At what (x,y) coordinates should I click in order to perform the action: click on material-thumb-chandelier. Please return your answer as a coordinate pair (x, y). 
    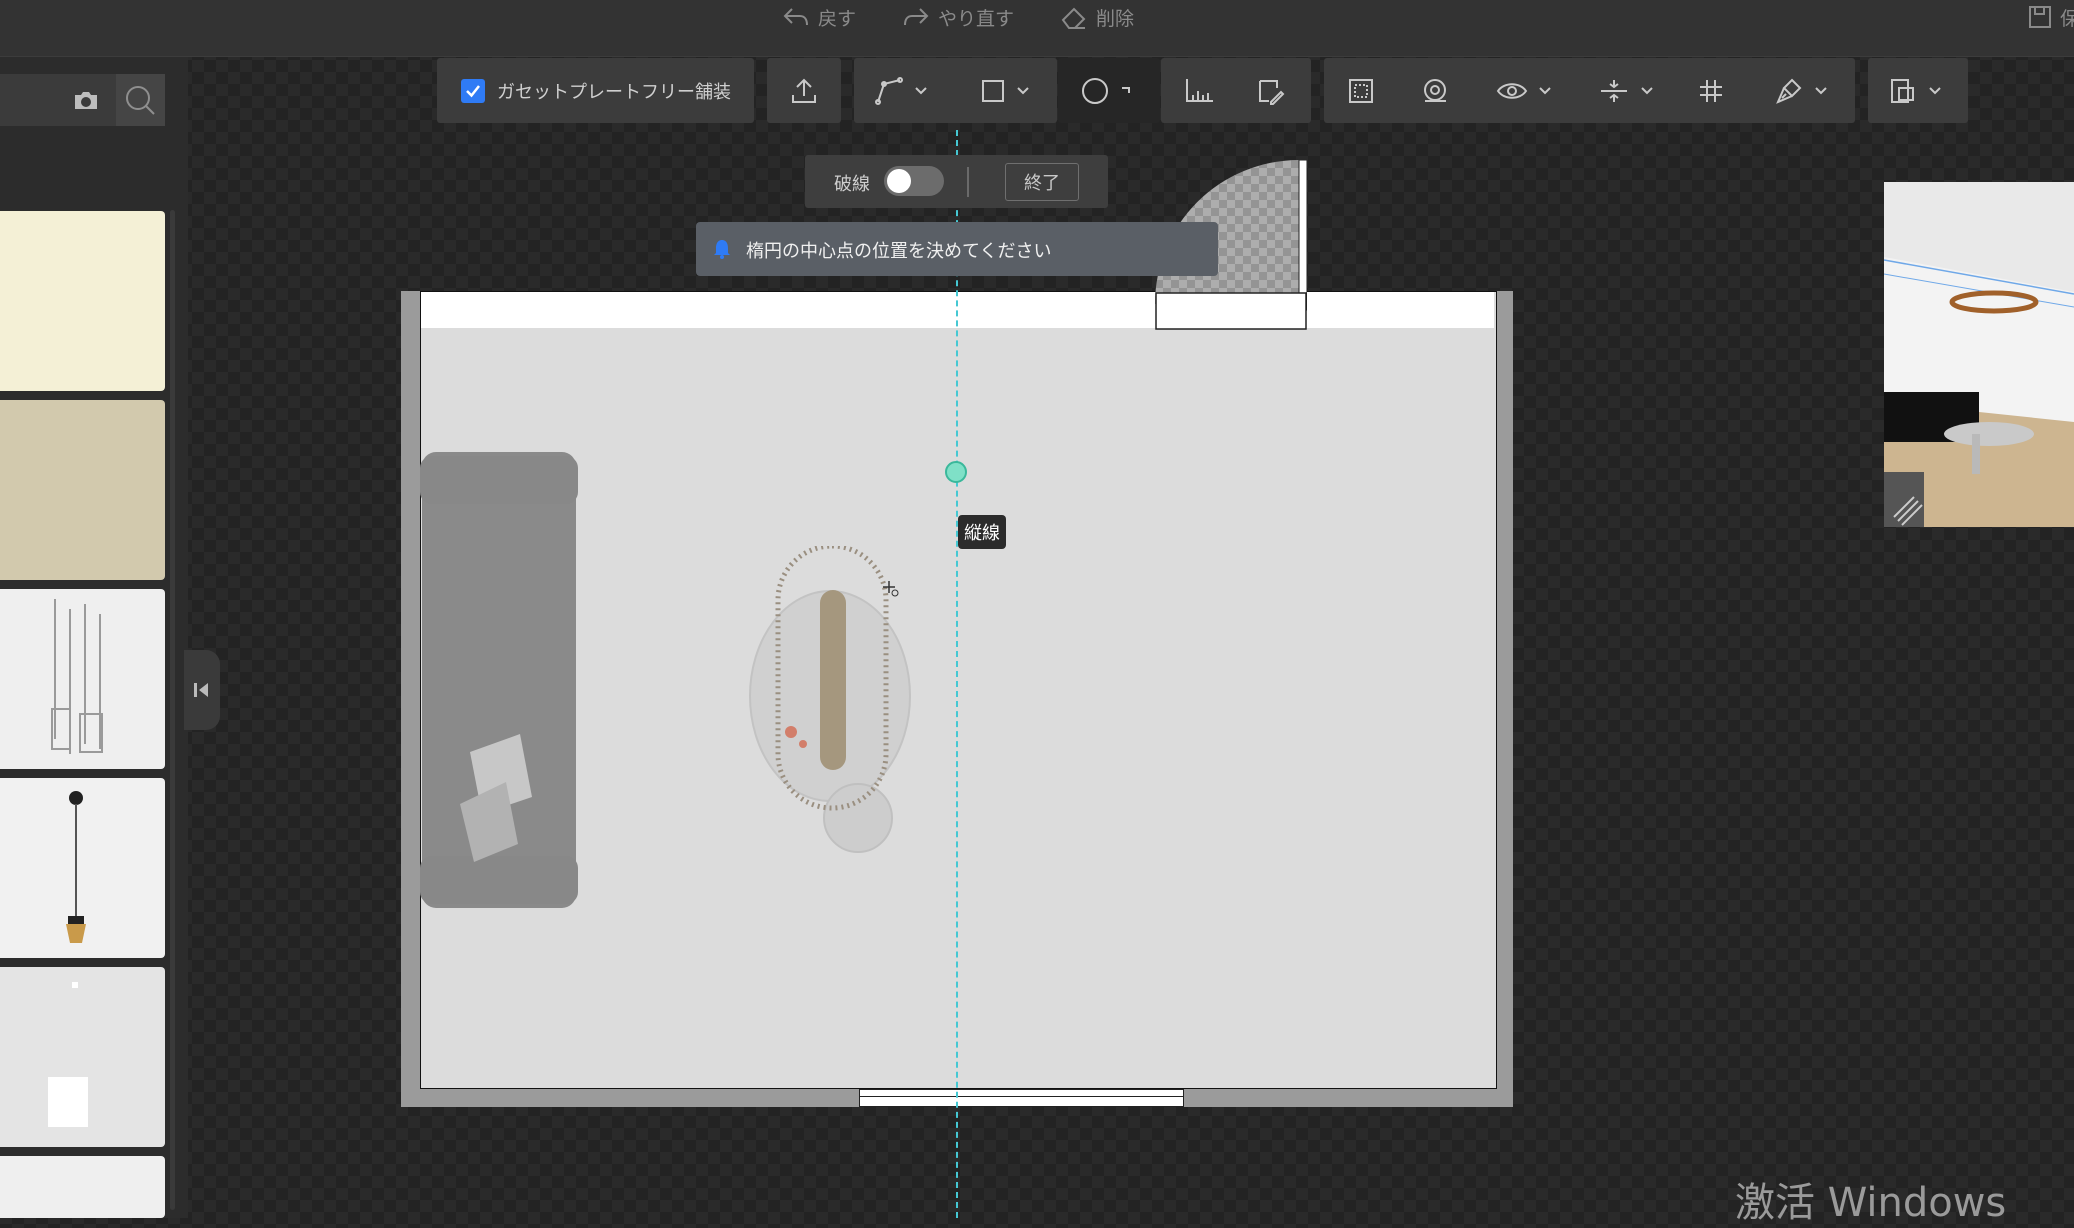
    Looking at the image, I should click on (82, 679).